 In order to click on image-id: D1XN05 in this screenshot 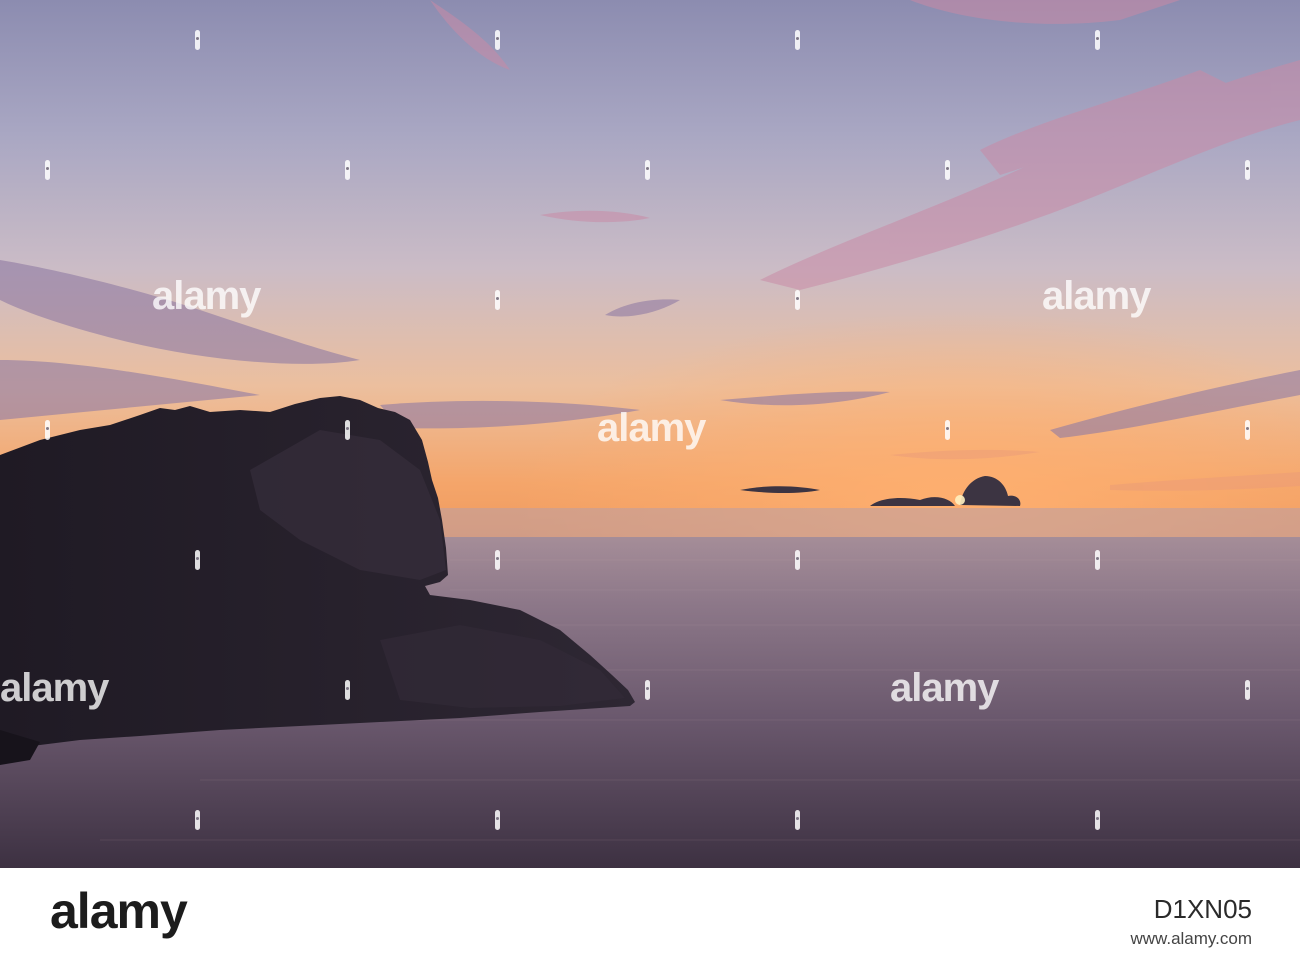, I will do `click(1202, 909)`.